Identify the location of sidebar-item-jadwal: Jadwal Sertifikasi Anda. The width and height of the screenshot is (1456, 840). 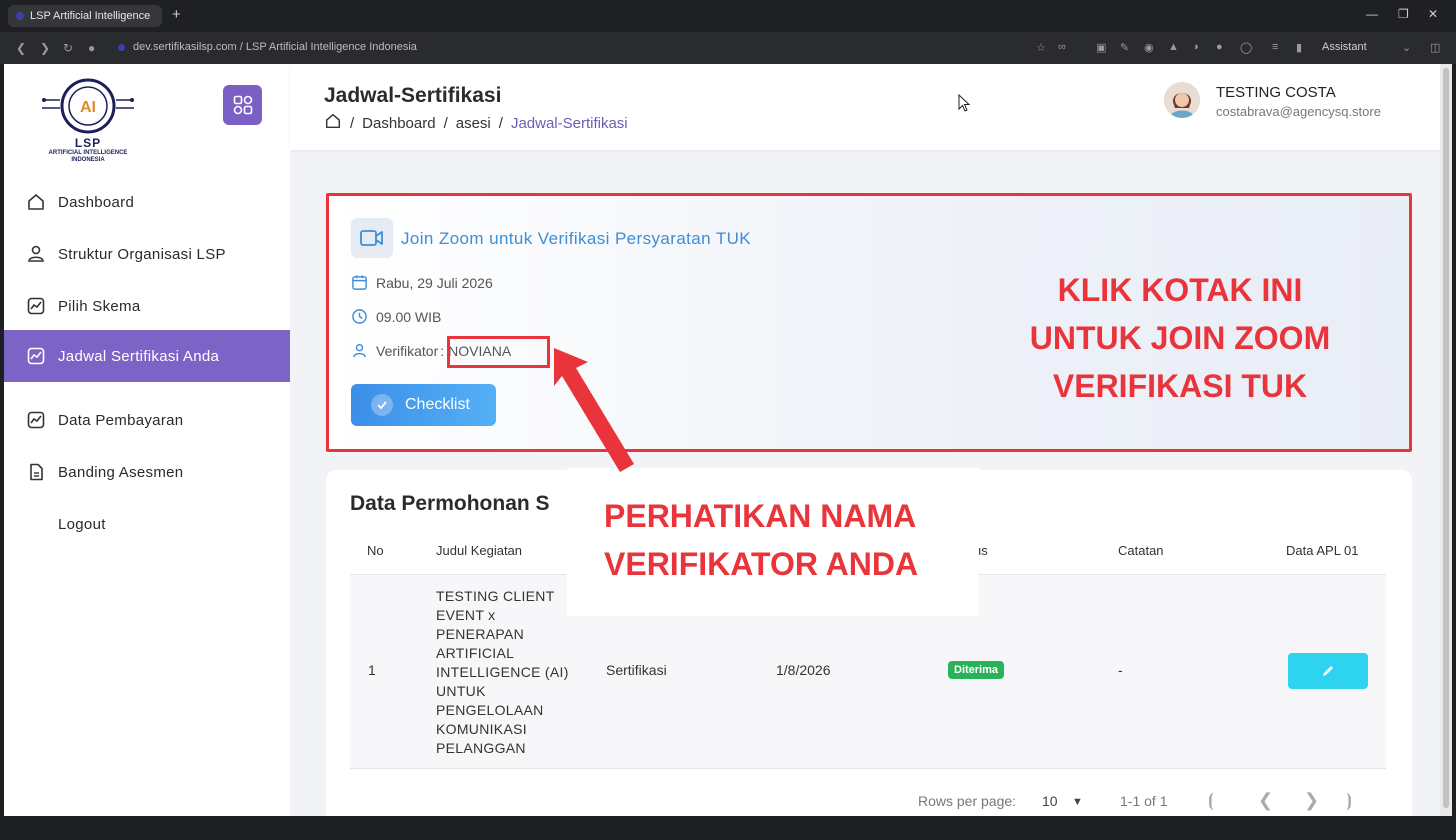
(147, 356).